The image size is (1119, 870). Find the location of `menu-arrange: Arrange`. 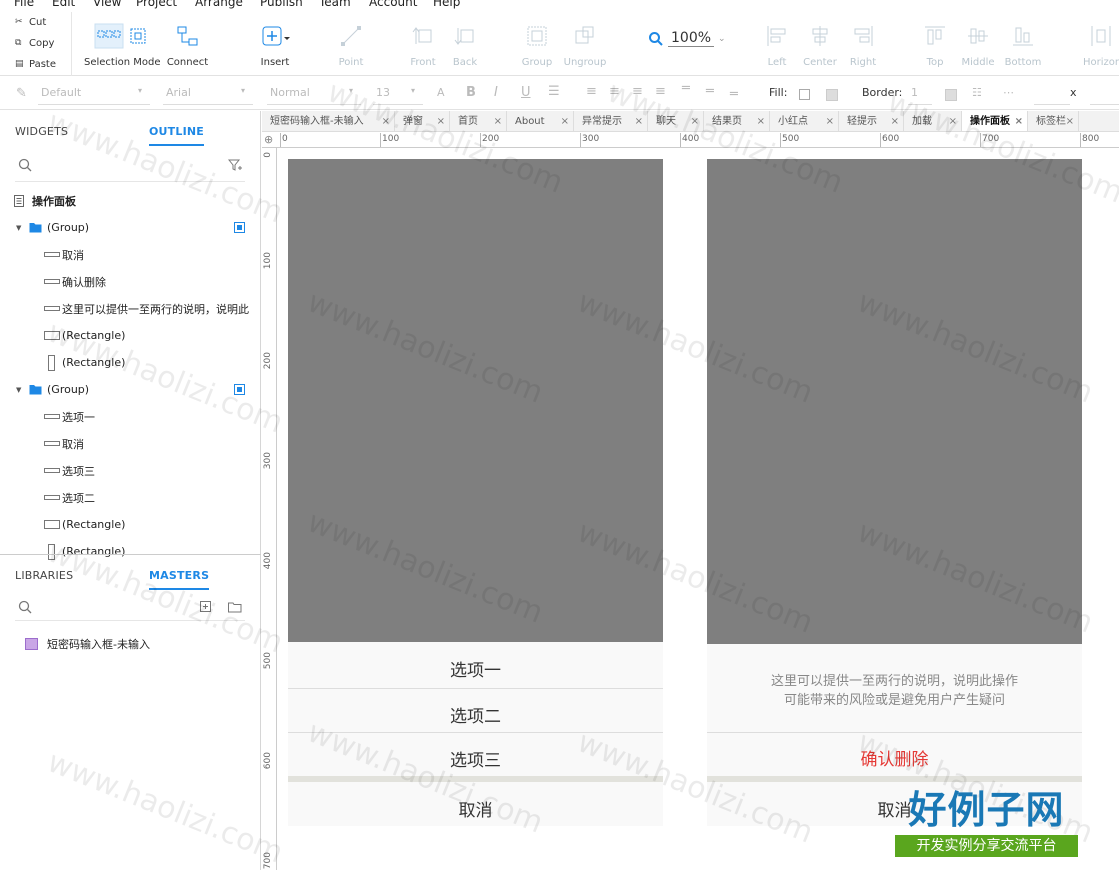

menu-arrange: Arrange is located at coordinates (219, 4).